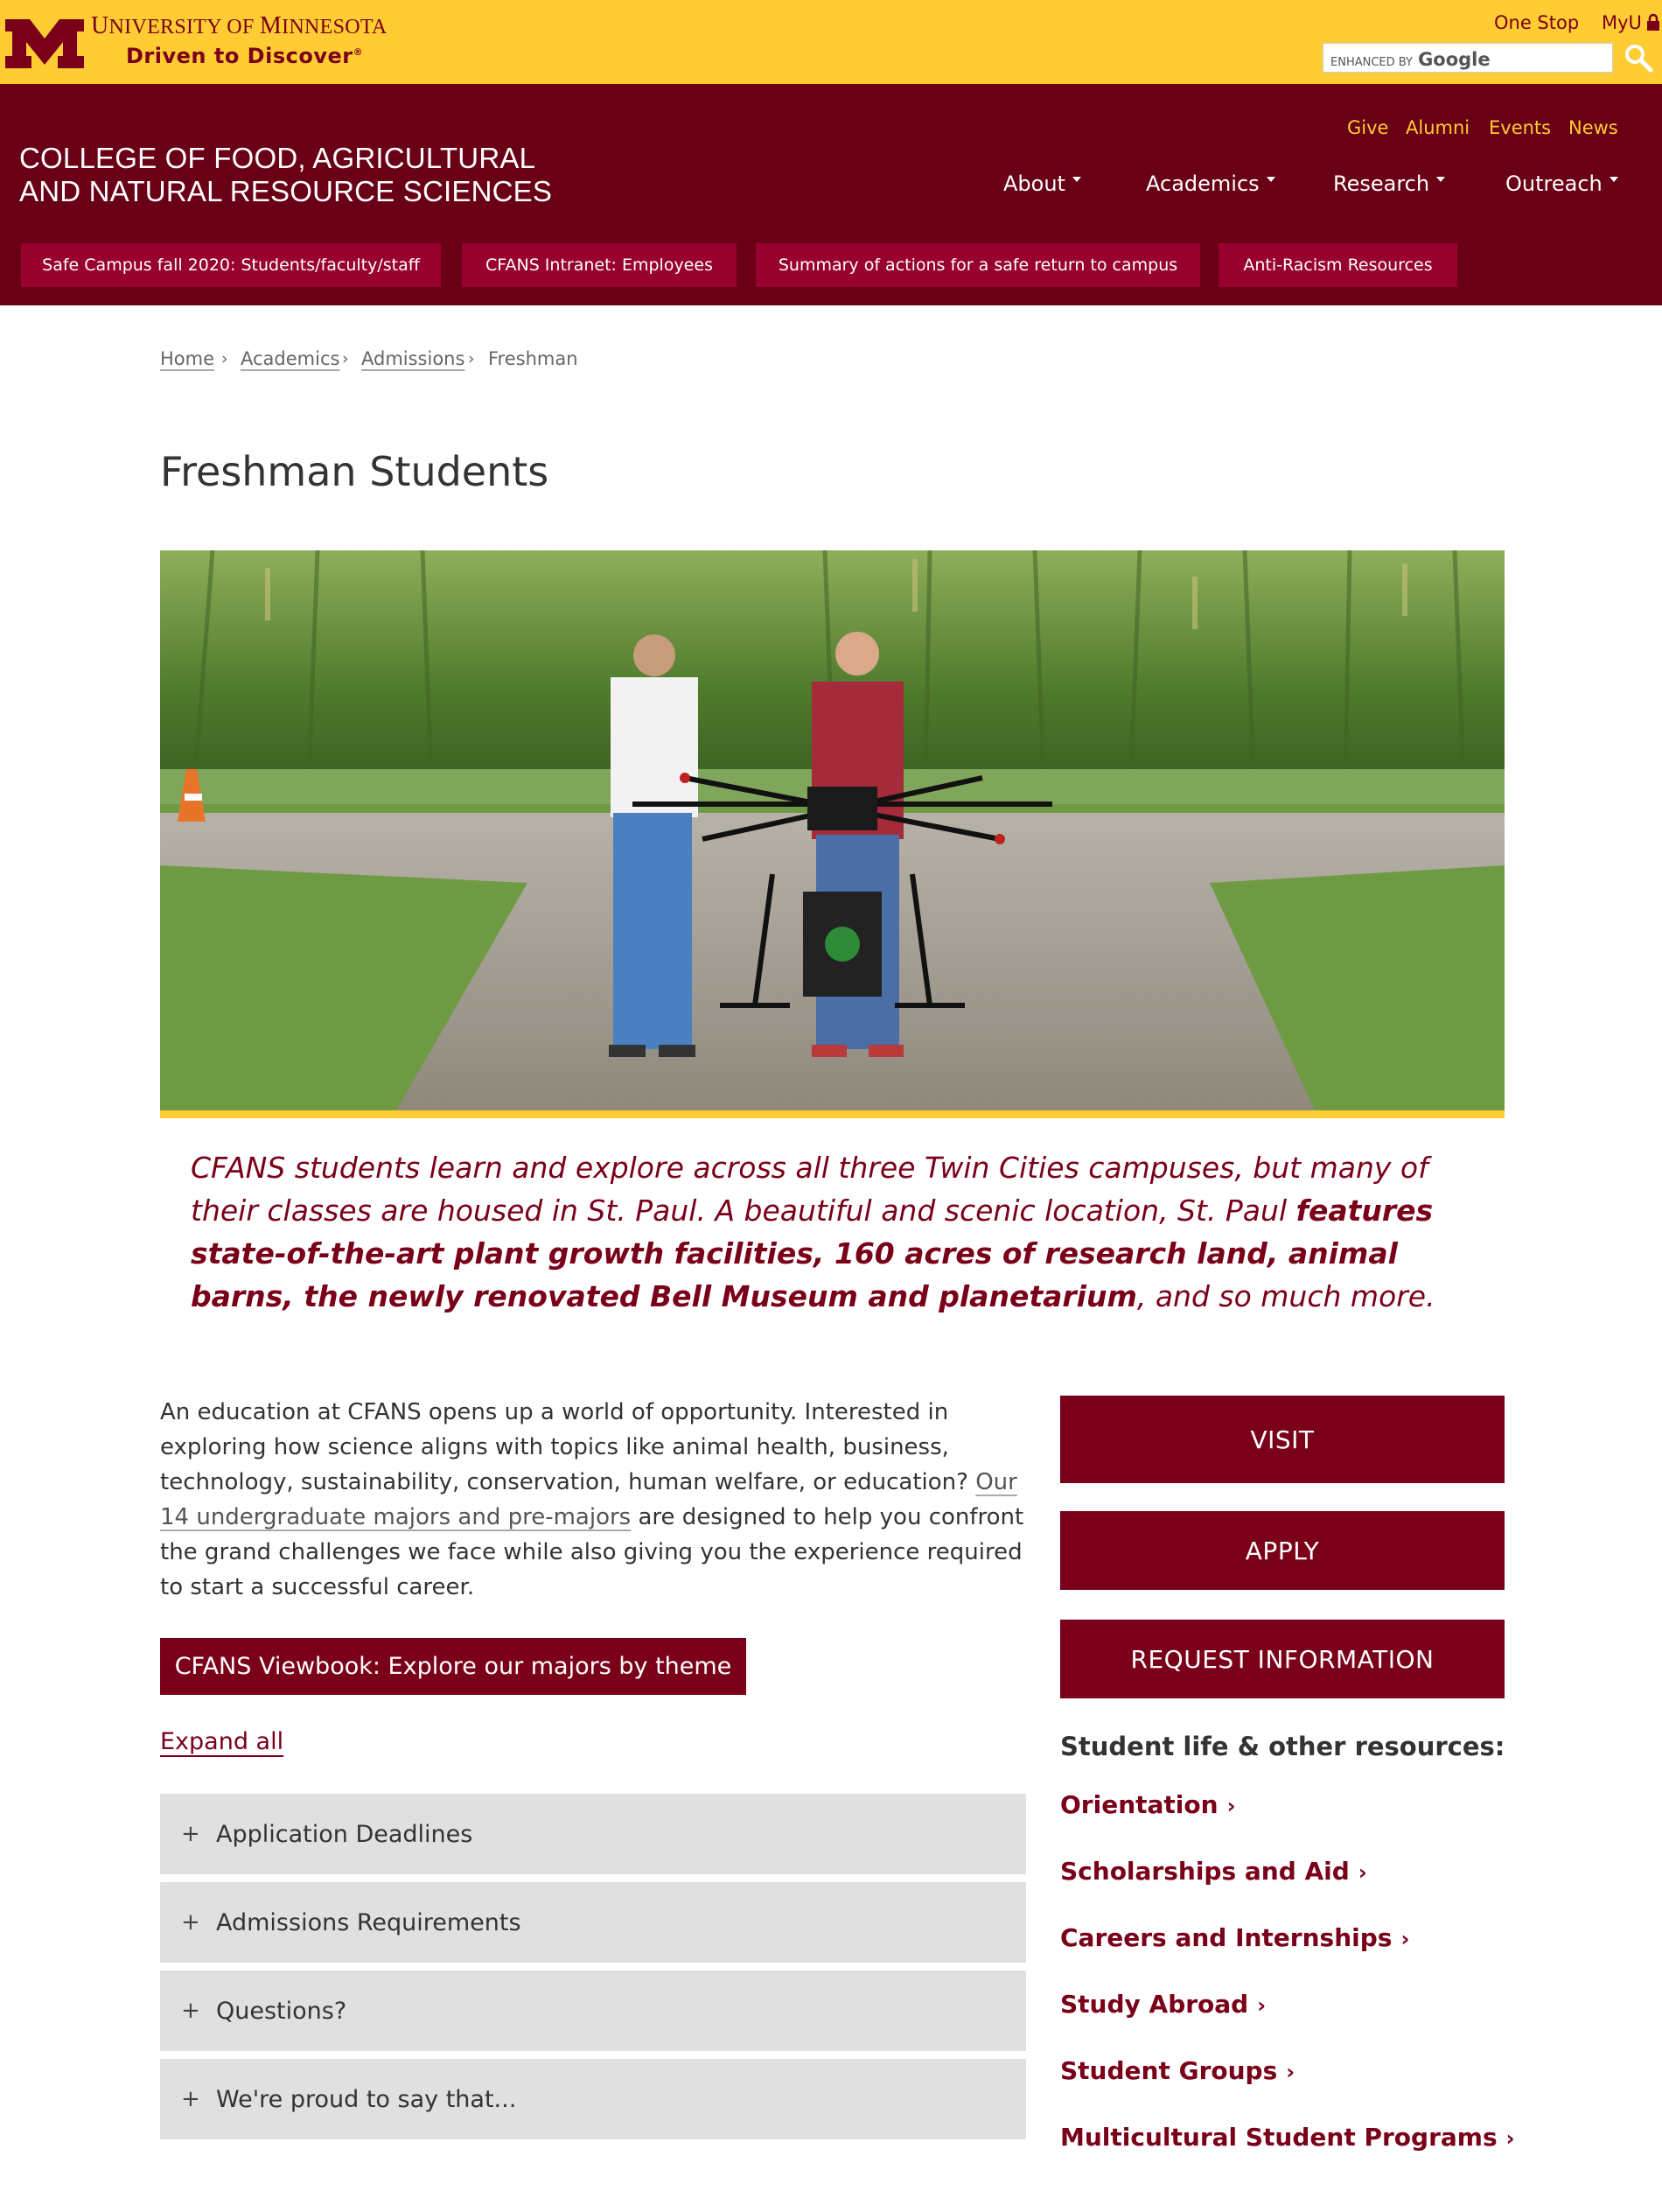  Describe the element at coordinates (1622, 22) in the screenshot. I see `myu-link: MyU` at that location.